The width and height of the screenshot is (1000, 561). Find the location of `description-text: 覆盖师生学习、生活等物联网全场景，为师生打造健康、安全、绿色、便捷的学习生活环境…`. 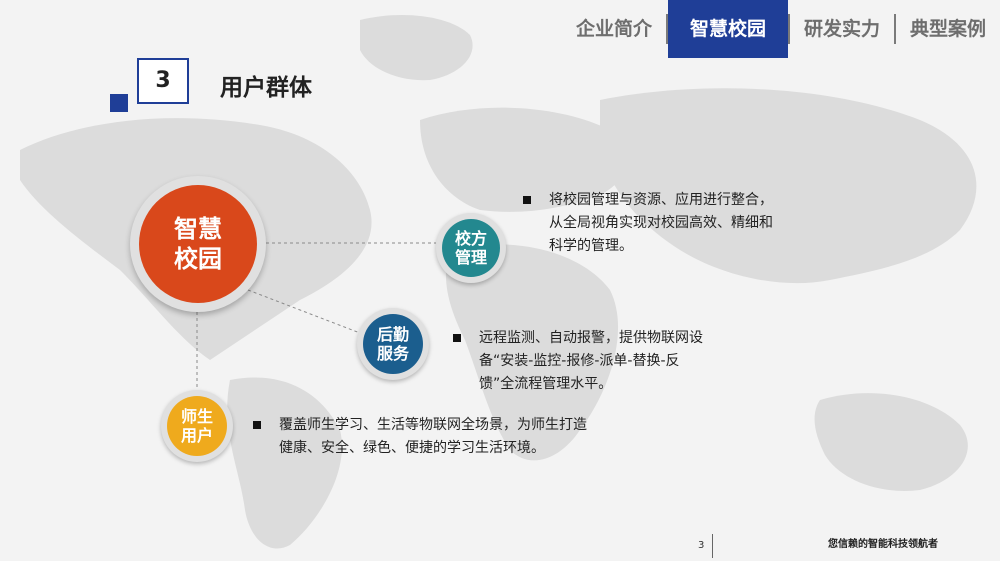

description-text: 覆盖师生学习、生活等物联网全场景，为师生打造健康、安全、绿色、便捷的学习生活环境… is located at coordinates (433, 436).